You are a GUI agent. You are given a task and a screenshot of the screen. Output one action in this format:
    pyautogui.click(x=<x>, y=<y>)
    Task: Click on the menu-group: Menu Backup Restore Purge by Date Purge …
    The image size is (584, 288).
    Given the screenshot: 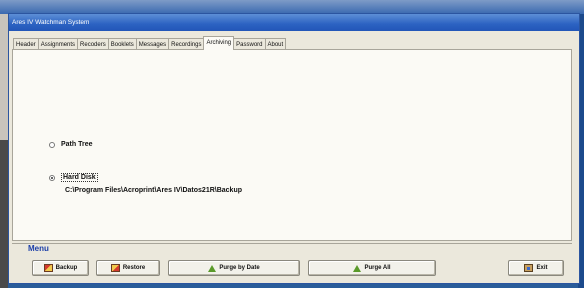 What is the action you would take?
    pyautogui.click(x=292, y=262)
    